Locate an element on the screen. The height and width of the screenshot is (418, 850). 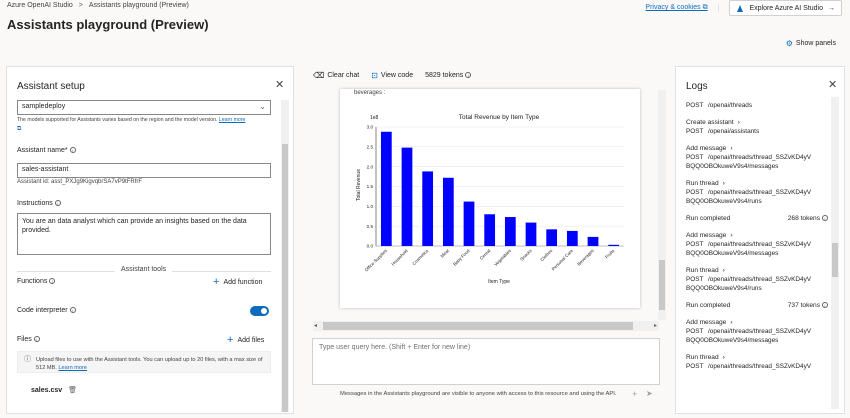
log-request: POST/openai/assistants is located at coordinates (757, 131).